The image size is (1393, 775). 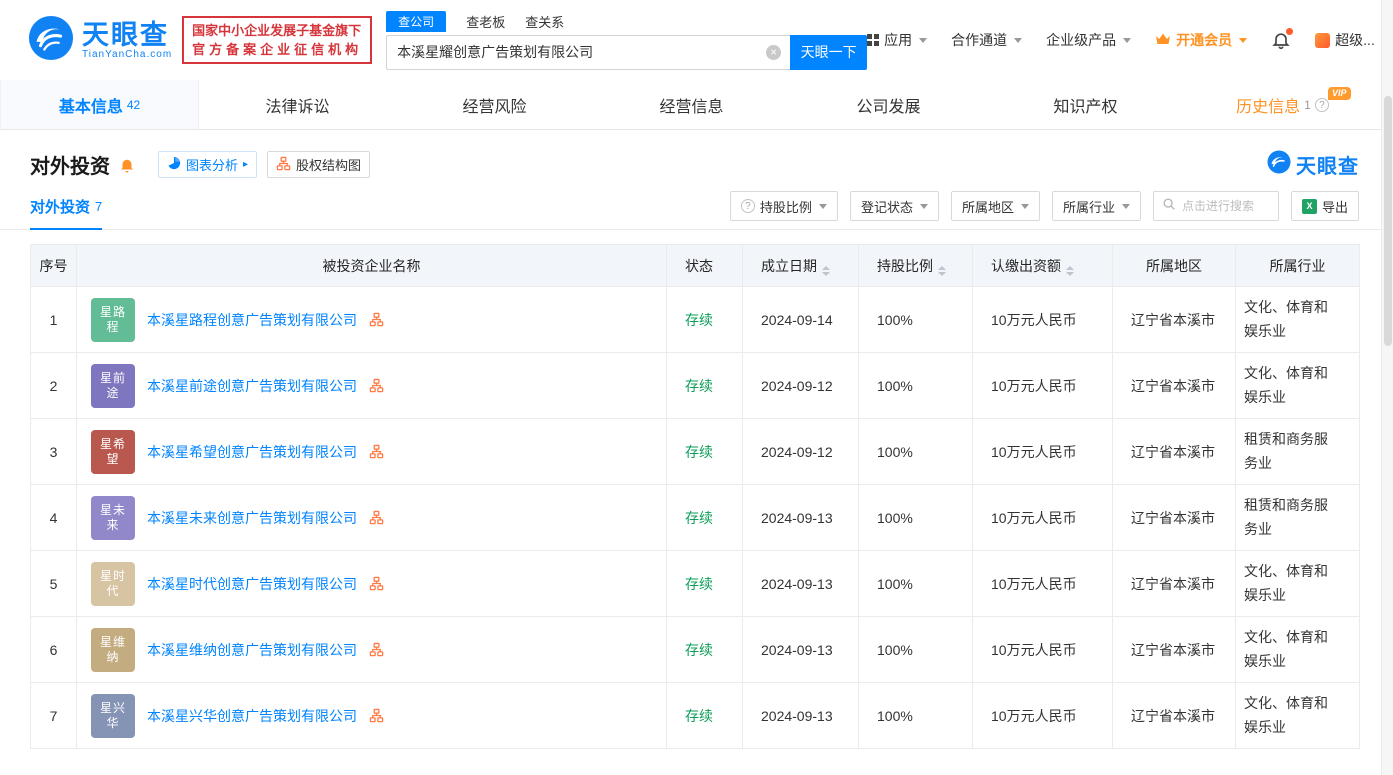 I want to click on row-serial: 3, so click(x=53, y=451).